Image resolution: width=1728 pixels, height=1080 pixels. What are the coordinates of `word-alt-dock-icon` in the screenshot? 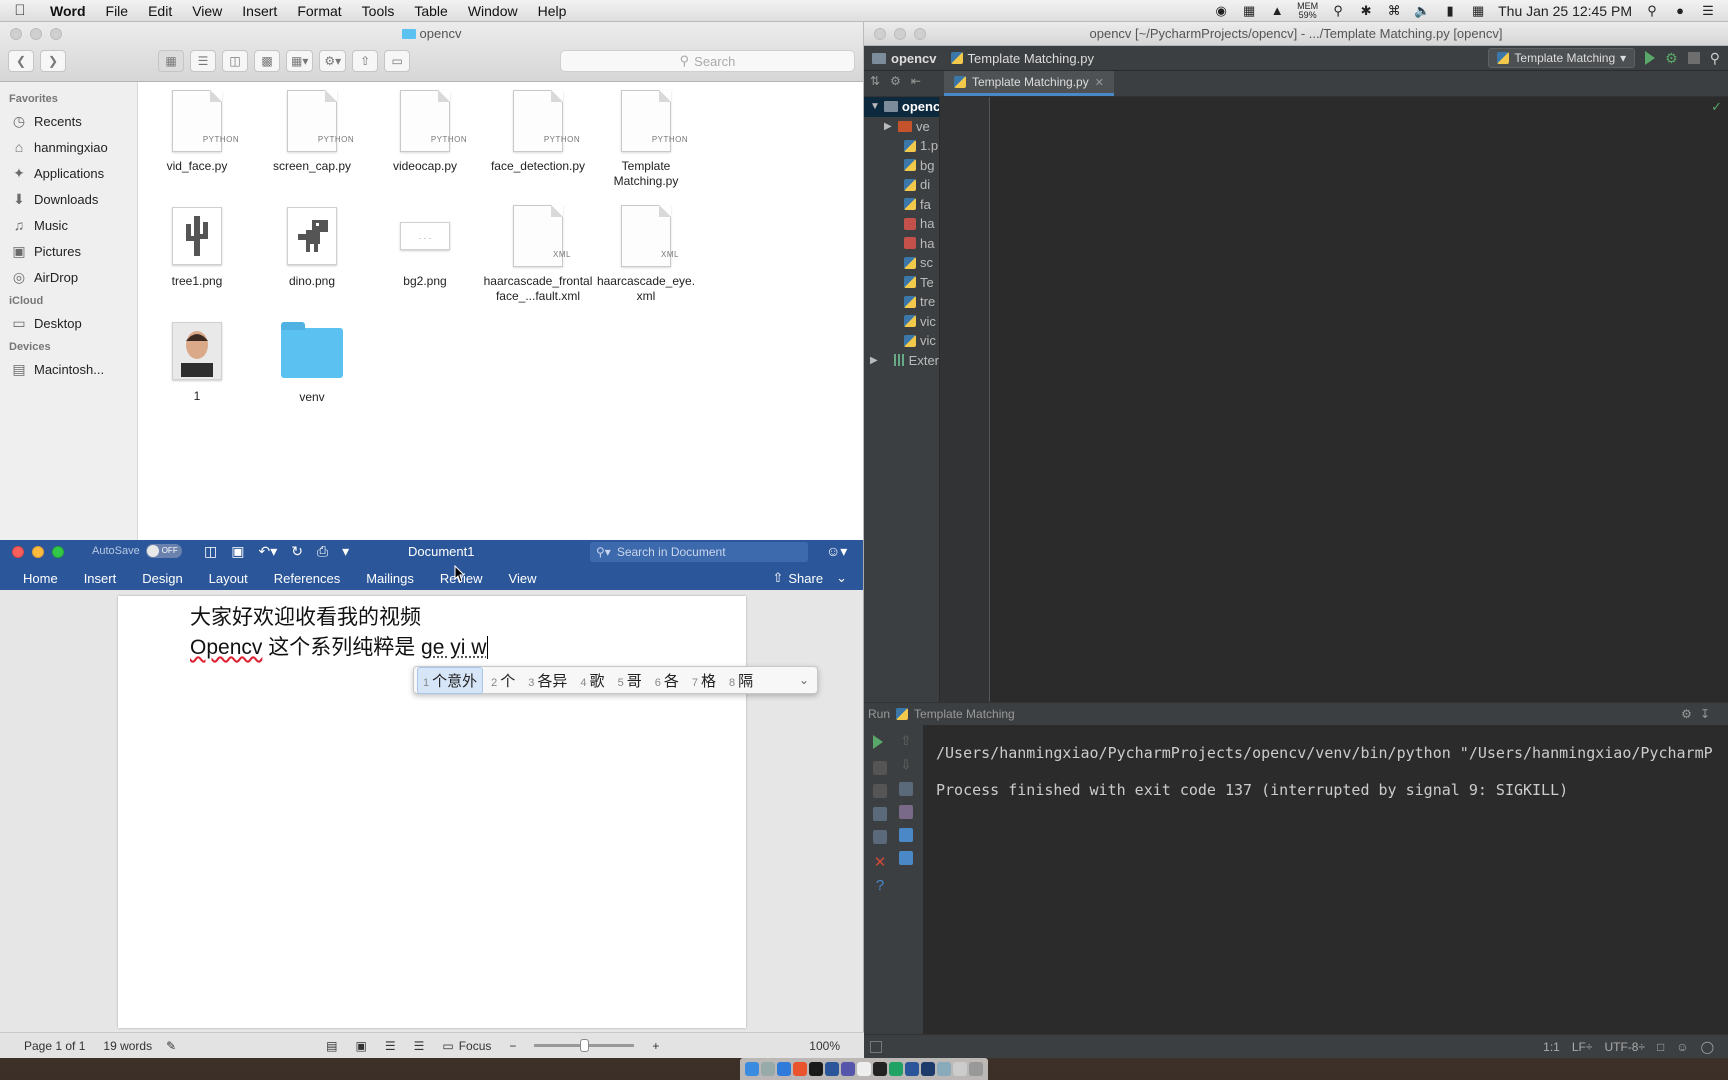 It's located at (912, 1069).